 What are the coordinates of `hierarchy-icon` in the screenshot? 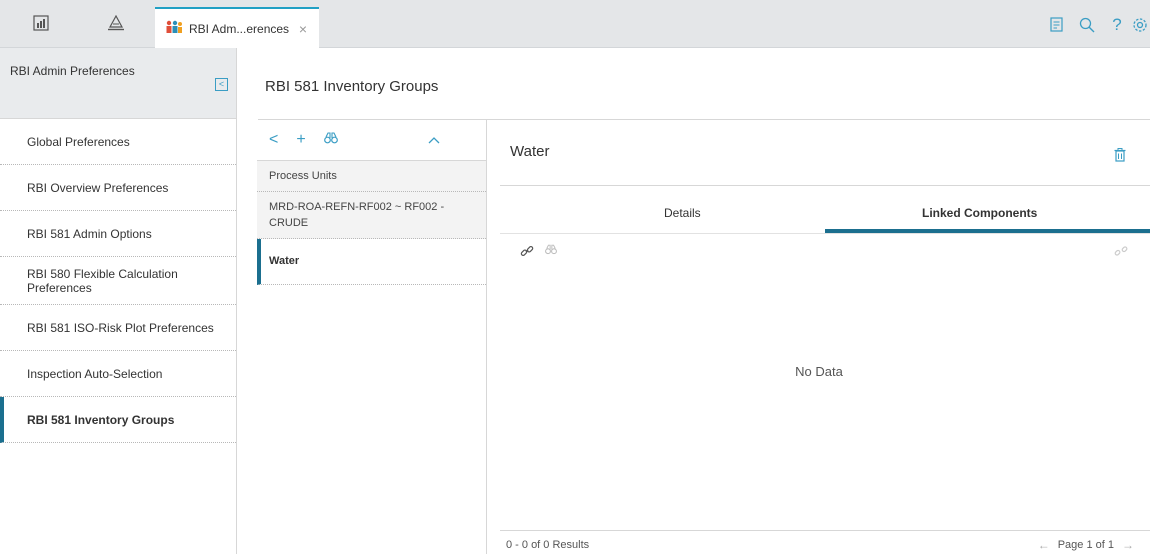 It's located at (116, 23).